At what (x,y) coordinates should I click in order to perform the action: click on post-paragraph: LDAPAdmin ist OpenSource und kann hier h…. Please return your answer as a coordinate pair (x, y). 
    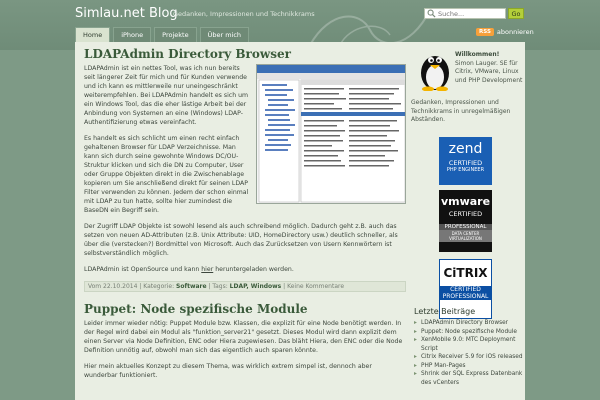
    Looking at the image, I should click on (245, 269).